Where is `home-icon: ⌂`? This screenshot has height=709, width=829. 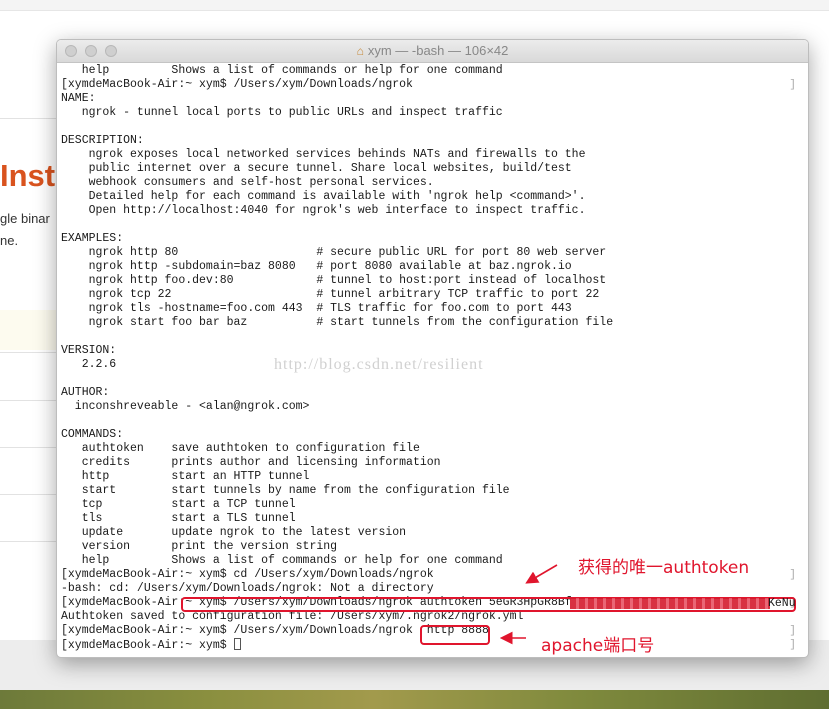 home-icon: ⌂ is located at coordinates (360, 51).